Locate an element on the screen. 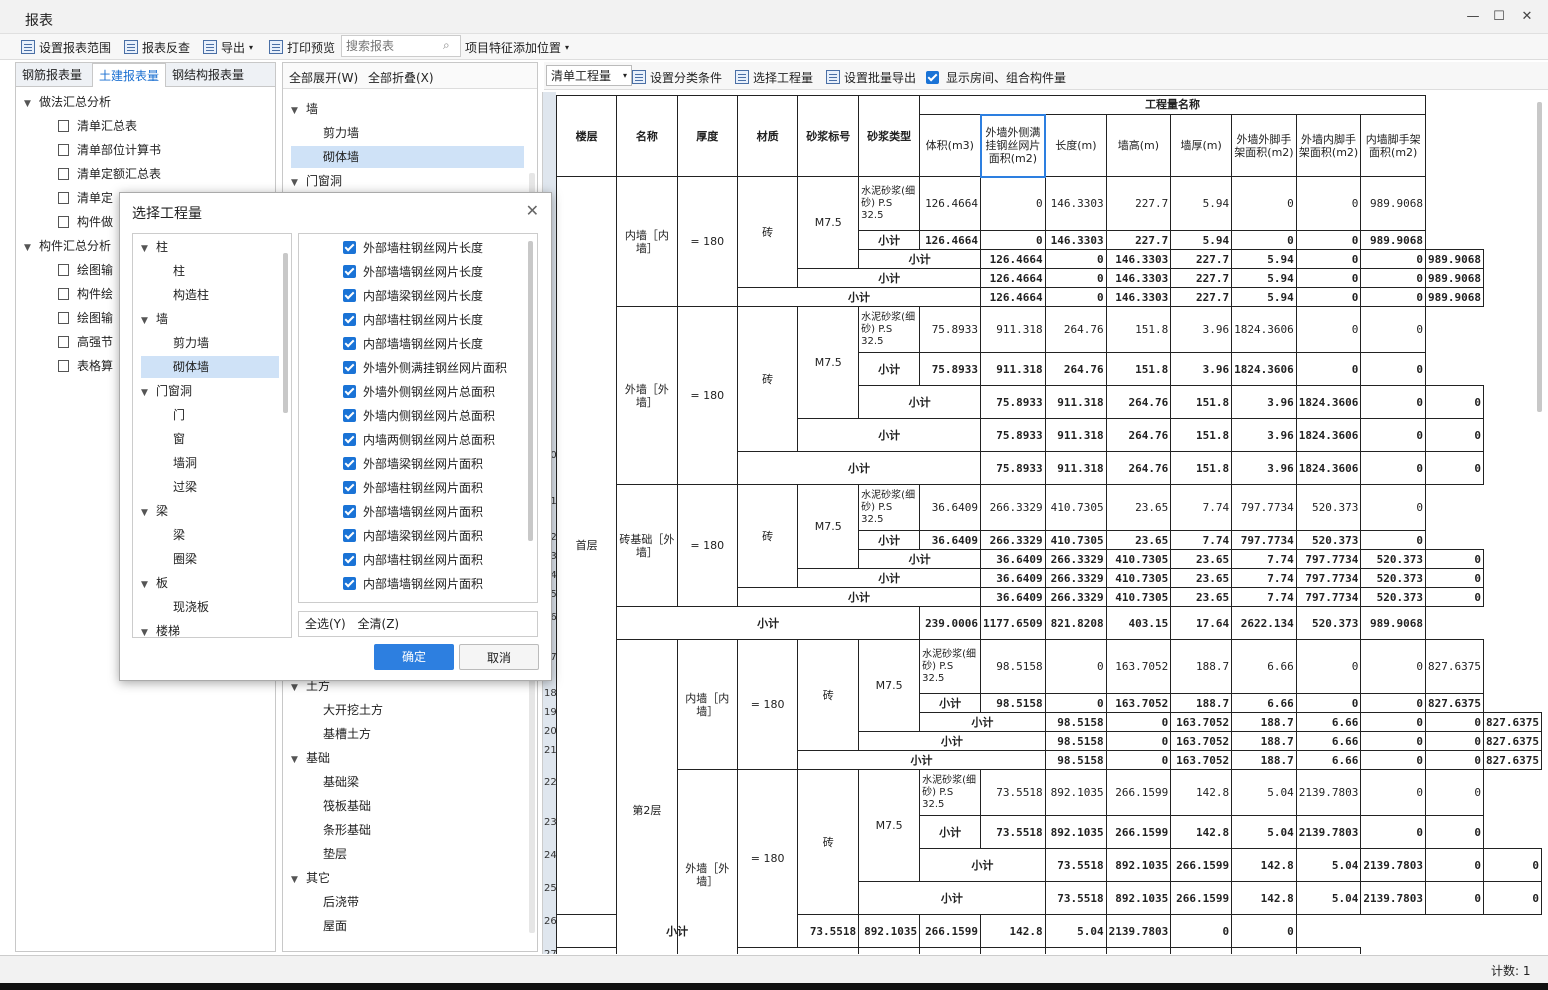 The width and height of the screenshot is (1548, 990). tree-group: ▼ 梁 is located at coordinates (210, 511).